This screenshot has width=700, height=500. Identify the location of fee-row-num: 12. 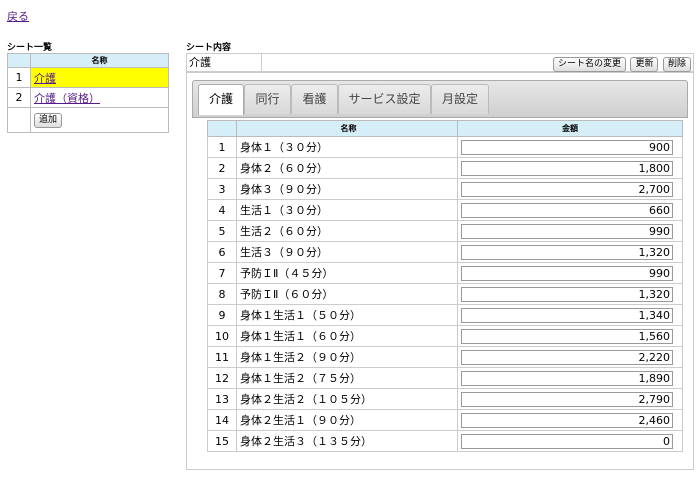
(222, 378).